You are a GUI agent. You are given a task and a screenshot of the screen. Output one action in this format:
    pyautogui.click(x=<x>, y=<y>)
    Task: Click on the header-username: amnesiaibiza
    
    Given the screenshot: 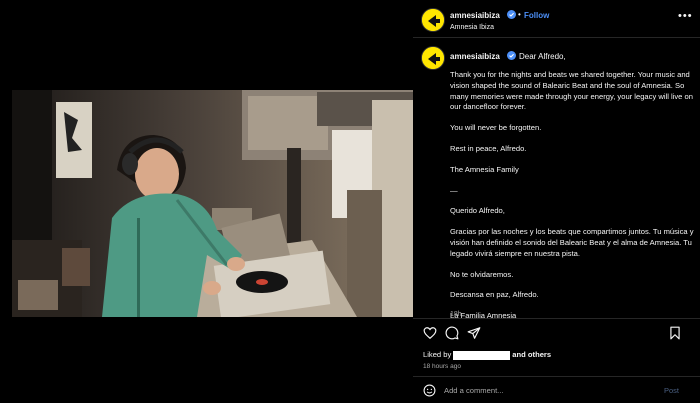 What is the action you would take?
    pyautogui.click(x=475, y=15)
    